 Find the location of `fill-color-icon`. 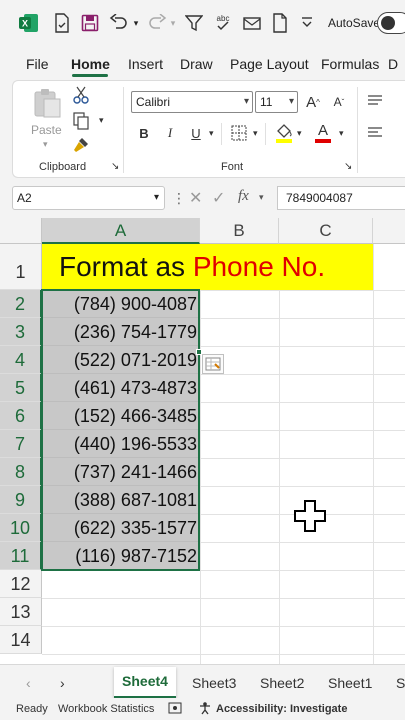

fill-color-icon is located at coordinates (284, 133).